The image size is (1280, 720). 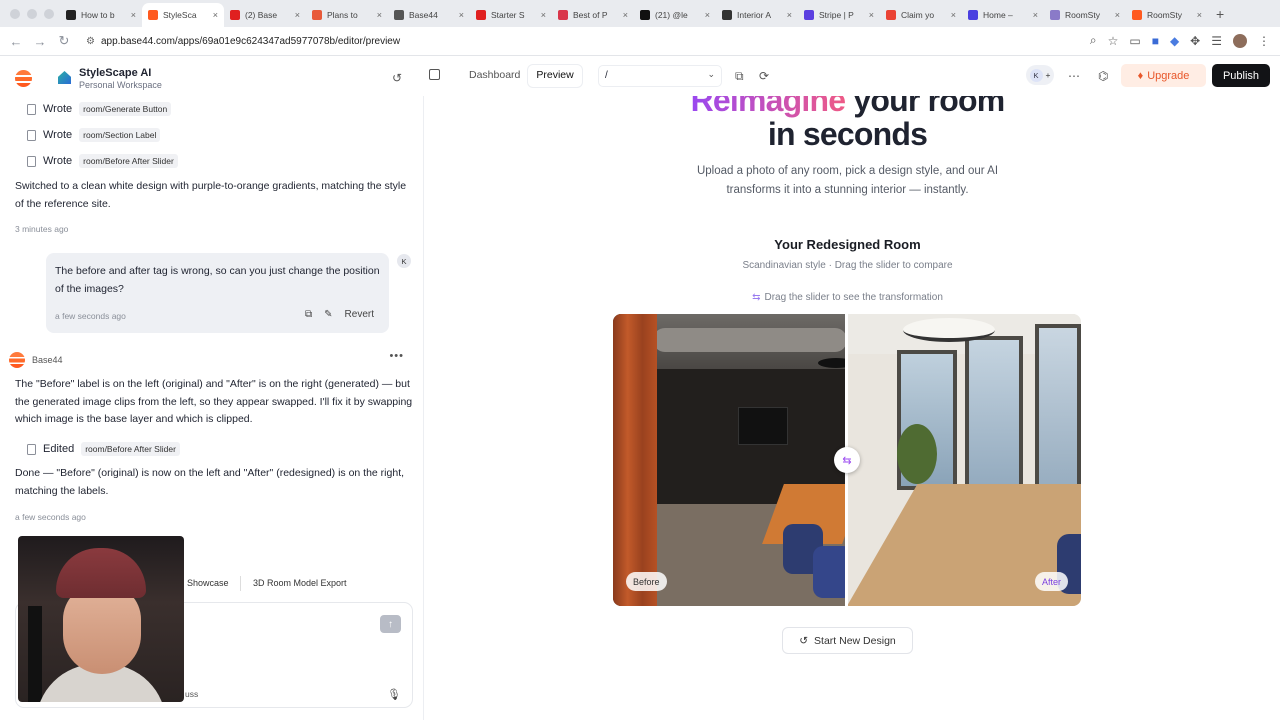 What do you see at coordinates (32, 14) in the screenshot?
I see `window-controls` at bounding box center [32, 14].